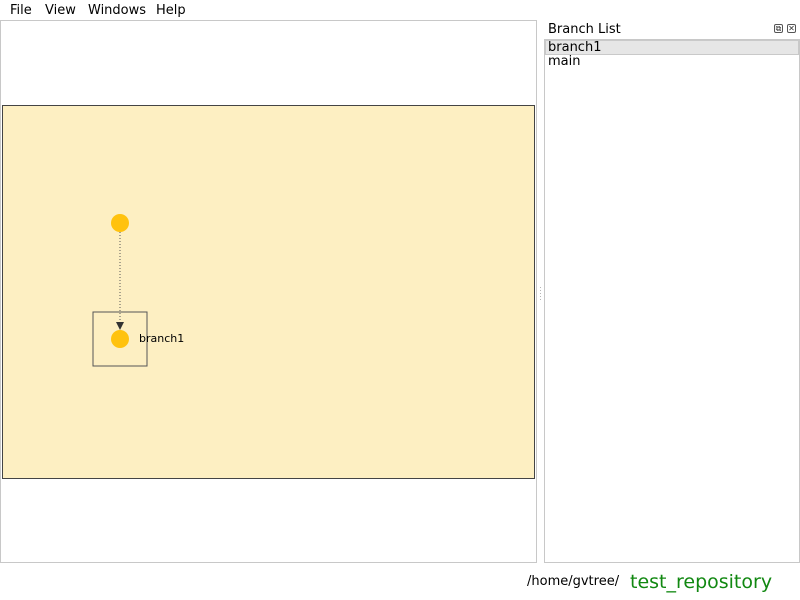  Describe the element at coordinates (672, 47) in the screenshot. I see `list-item-branch1: branch1` at that location.